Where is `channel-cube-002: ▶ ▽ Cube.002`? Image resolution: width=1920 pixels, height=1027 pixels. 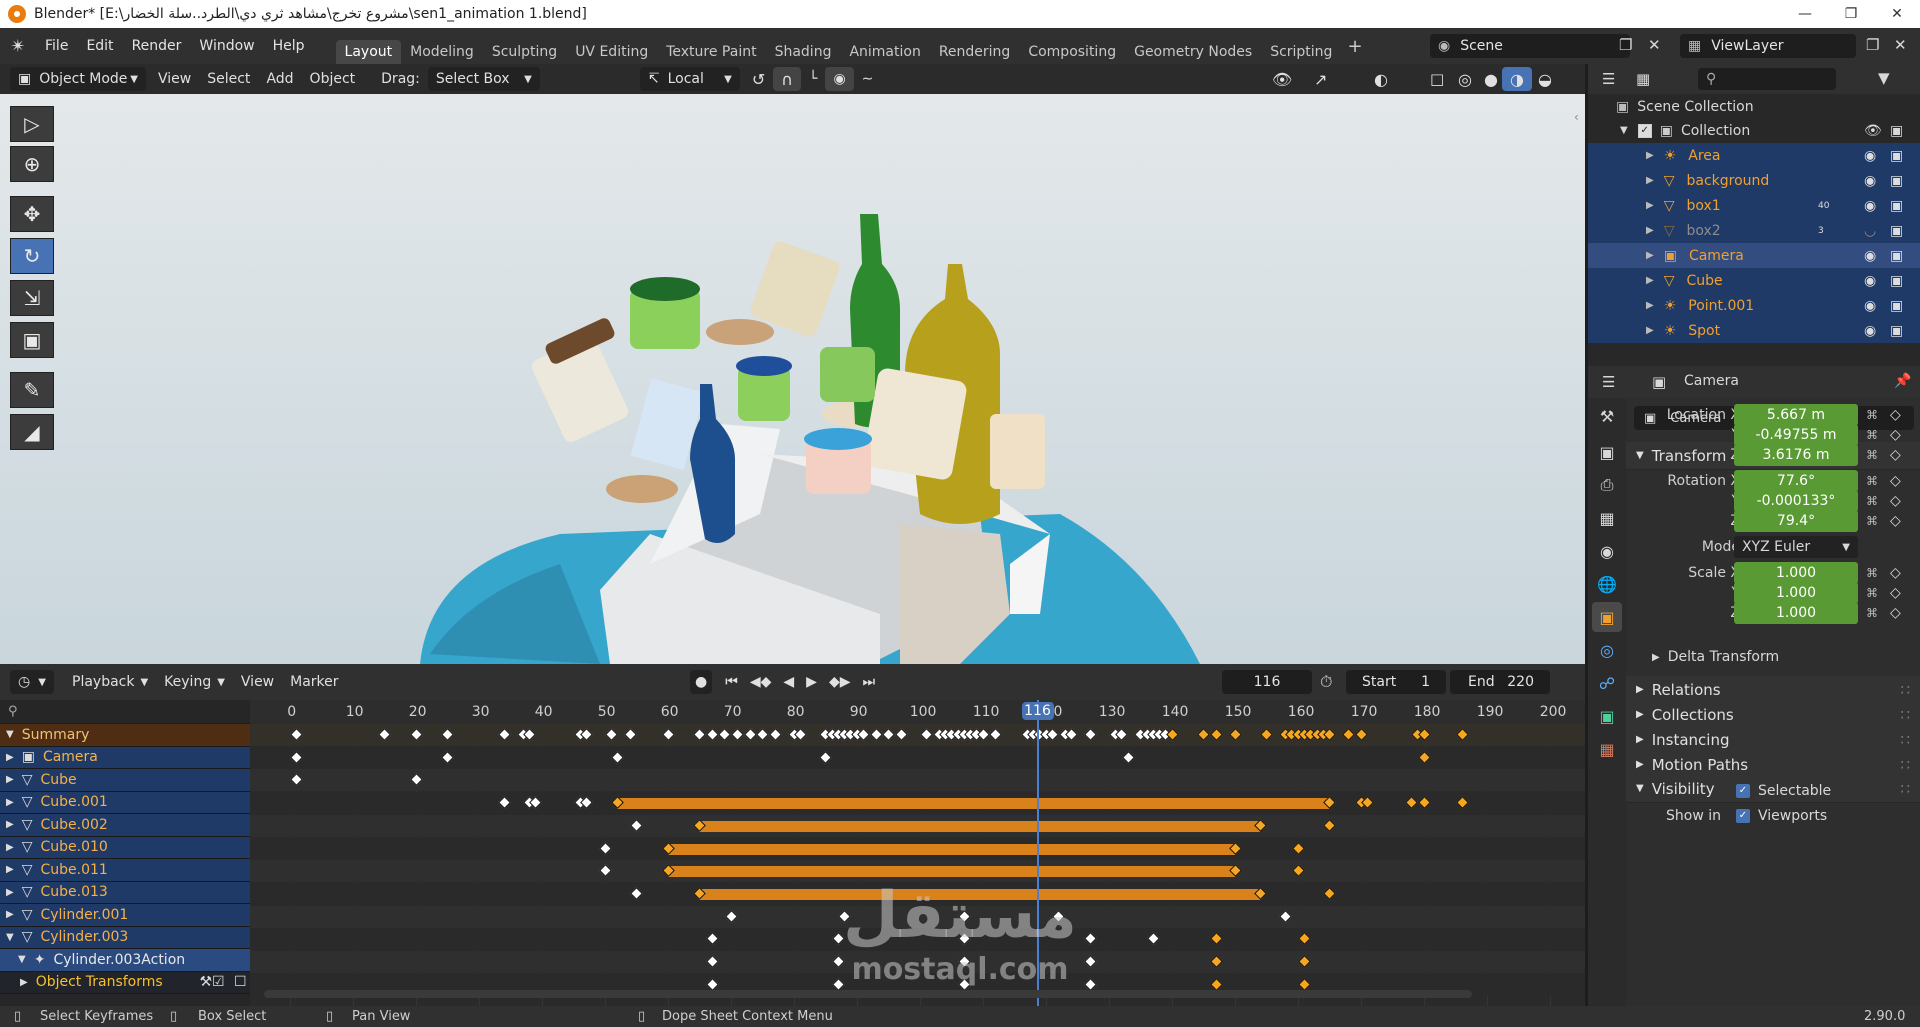 channel-cube-002: ▶ ▽ Cube.002 is located at coordinates (125, 825).